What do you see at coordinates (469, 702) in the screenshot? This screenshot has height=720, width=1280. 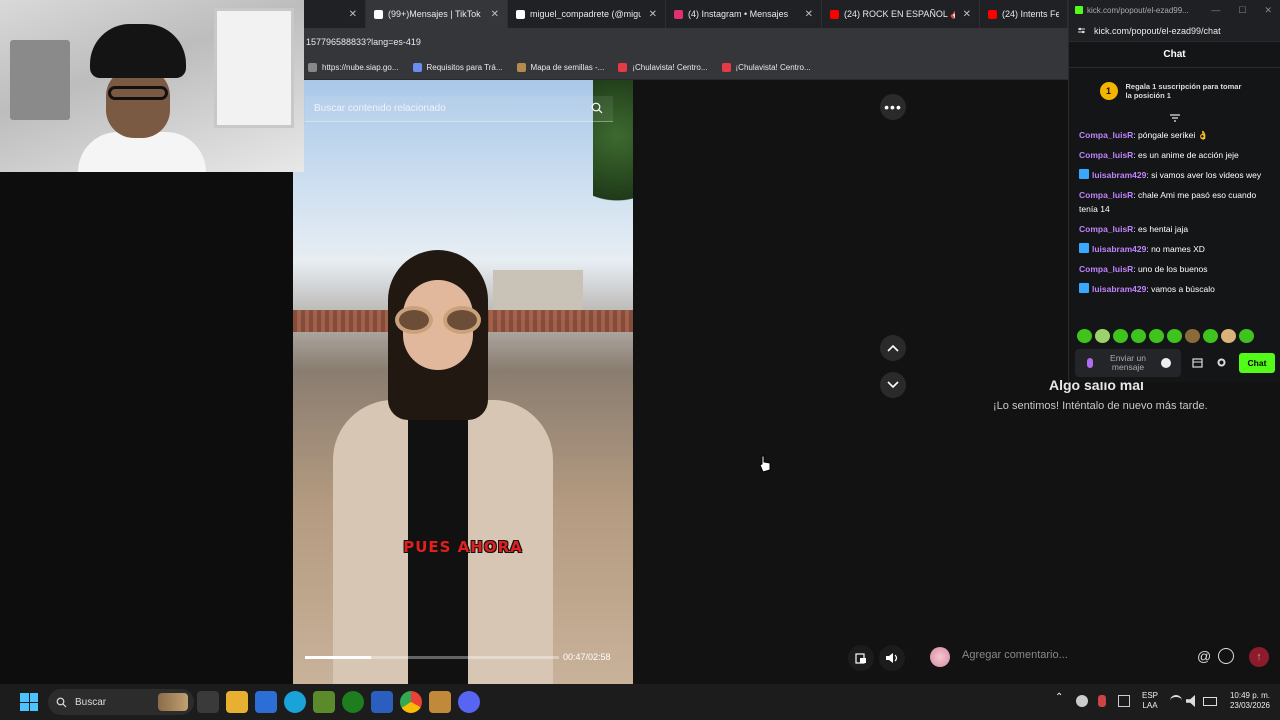 I see `discord-icon` at bounding box center [469, 702].